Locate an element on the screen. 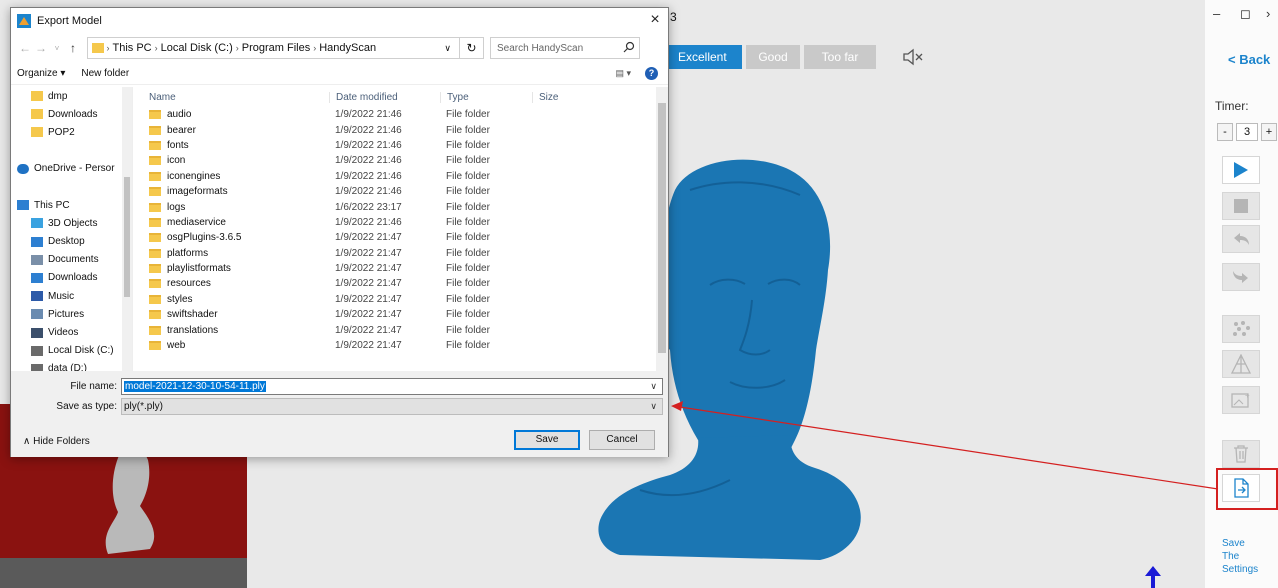  timer-increment-button: + is located at coordinates (1269, 132).